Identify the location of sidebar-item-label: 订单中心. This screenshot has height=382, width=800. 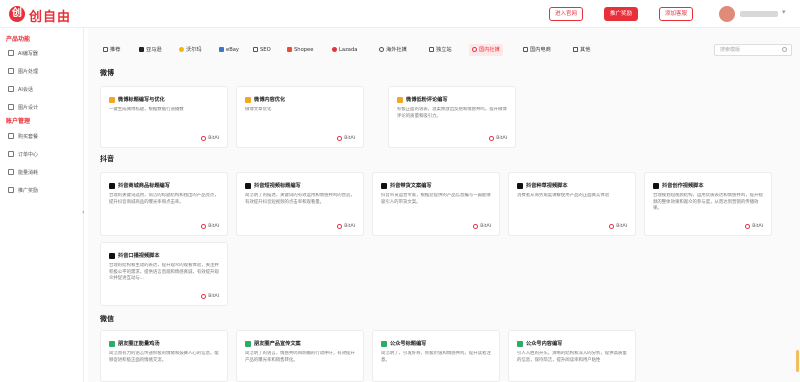
(28, 154).